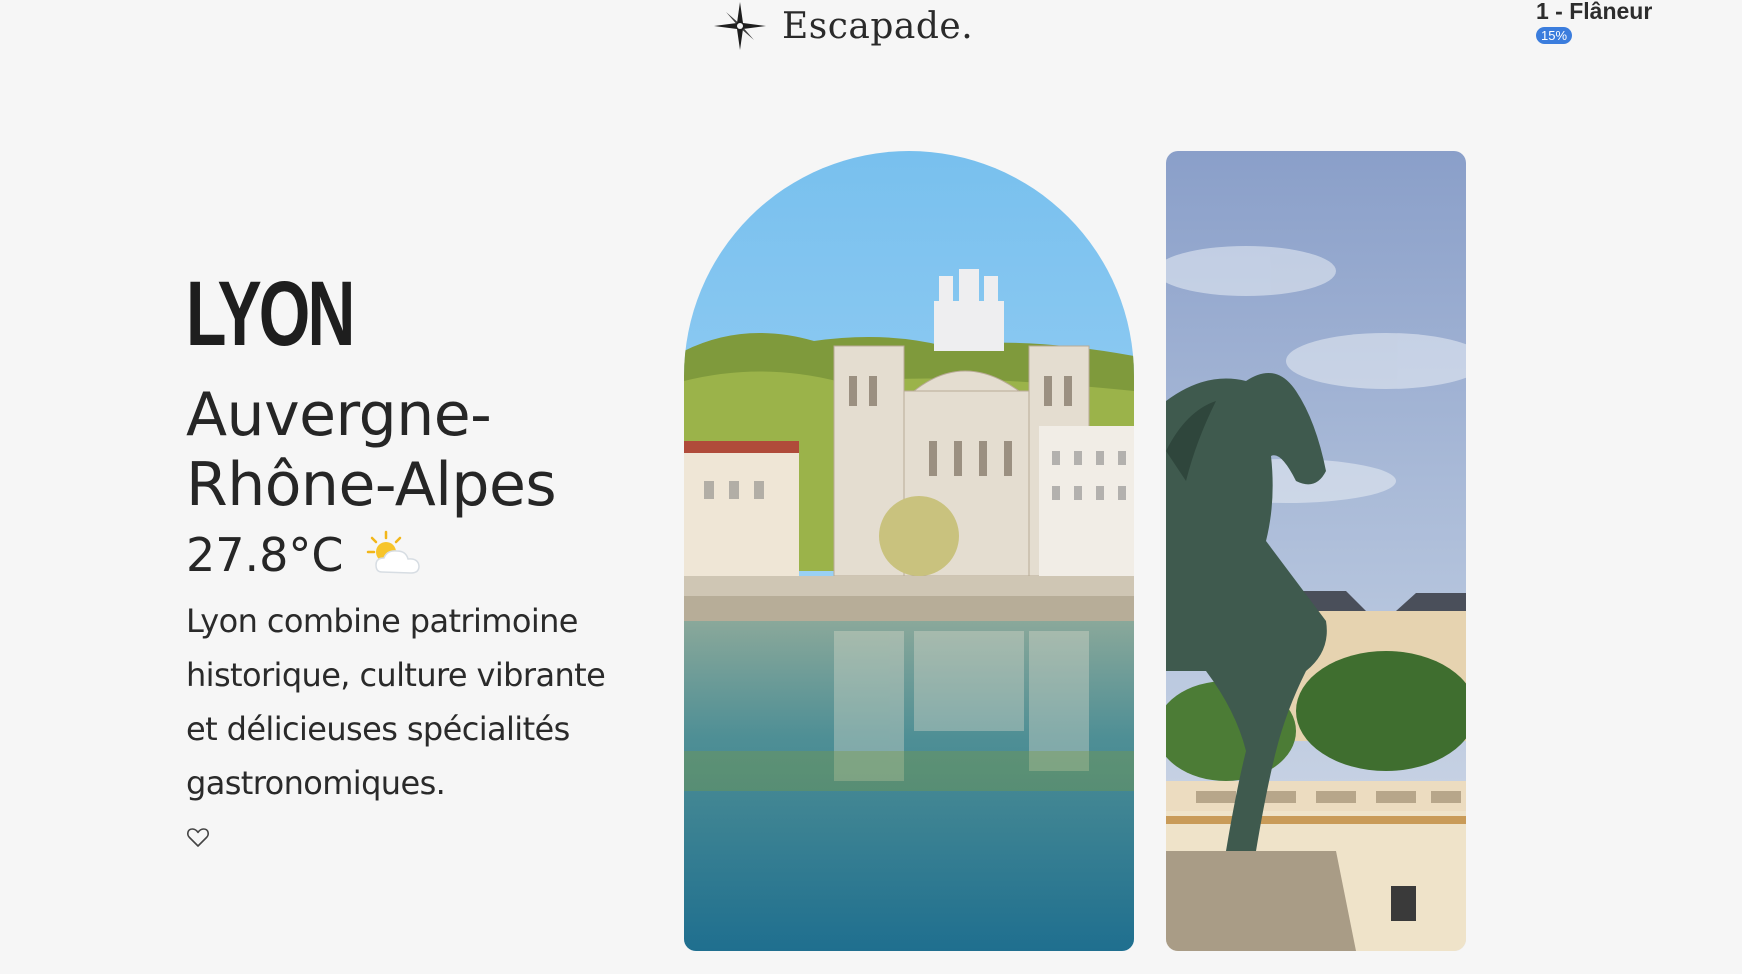 This screenshot has width=1742, height=974. What do you see at coordinates (1594, 12) in the screenshot?
I see `user-level-label: 1 - Flâneur` at bounding box center [1594, 12].